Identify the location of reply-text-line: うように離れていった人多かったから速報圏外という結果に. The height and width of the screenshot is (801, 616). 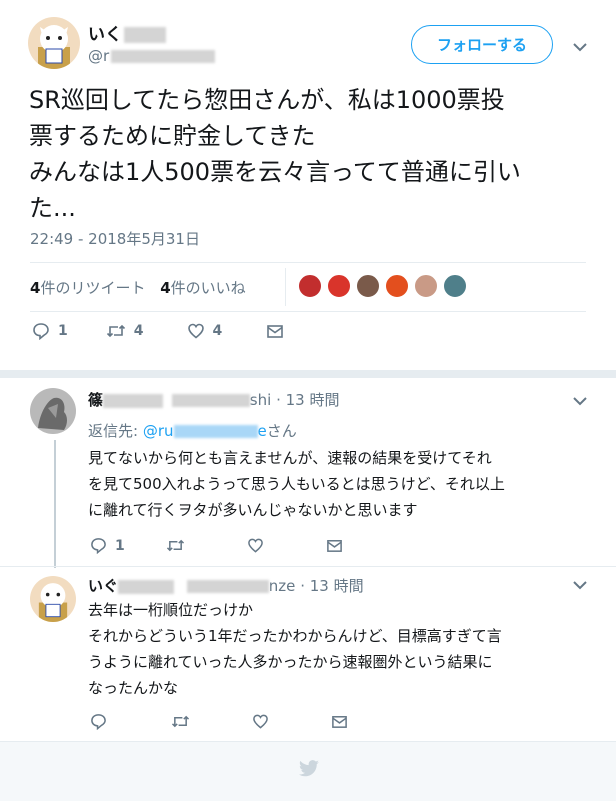
(290, 662).